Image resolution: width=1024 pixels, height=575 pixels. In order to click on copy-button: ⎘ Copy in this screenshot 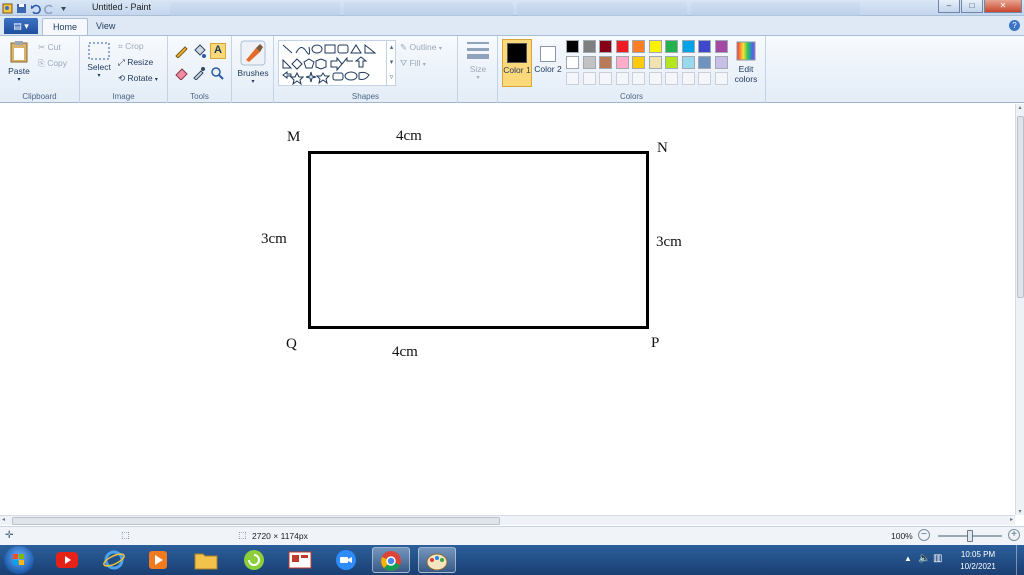, I will do `click(52, 63)`.